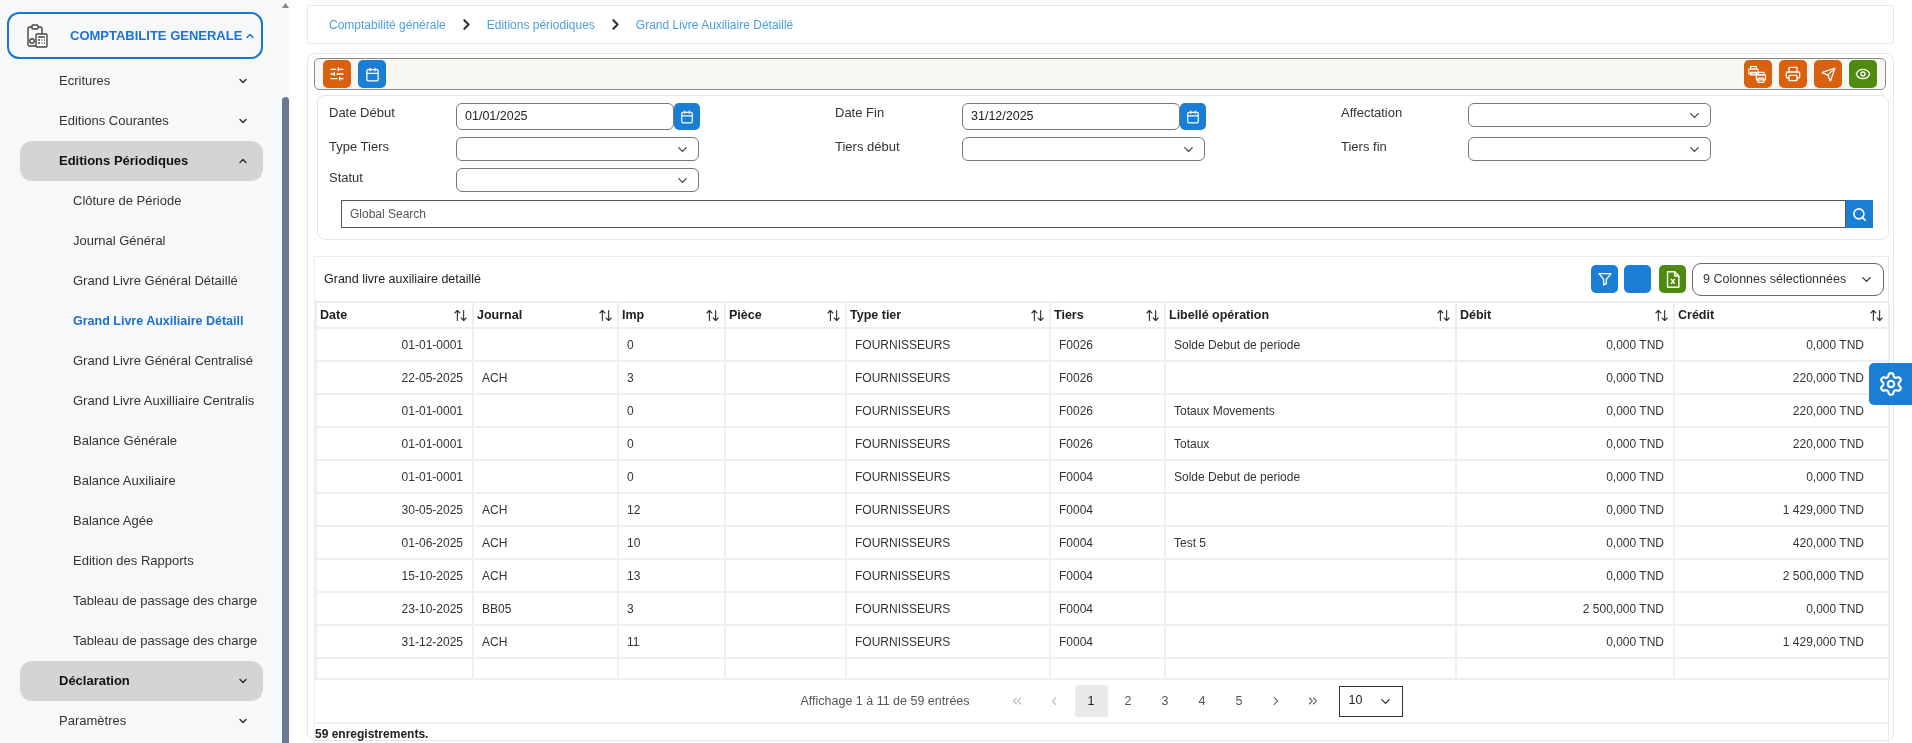 This screenshot has width=1912, height=743. Describe the element at coordinates (1107, 315) in the screenshot. I see `column-header: Tiers` at that location.